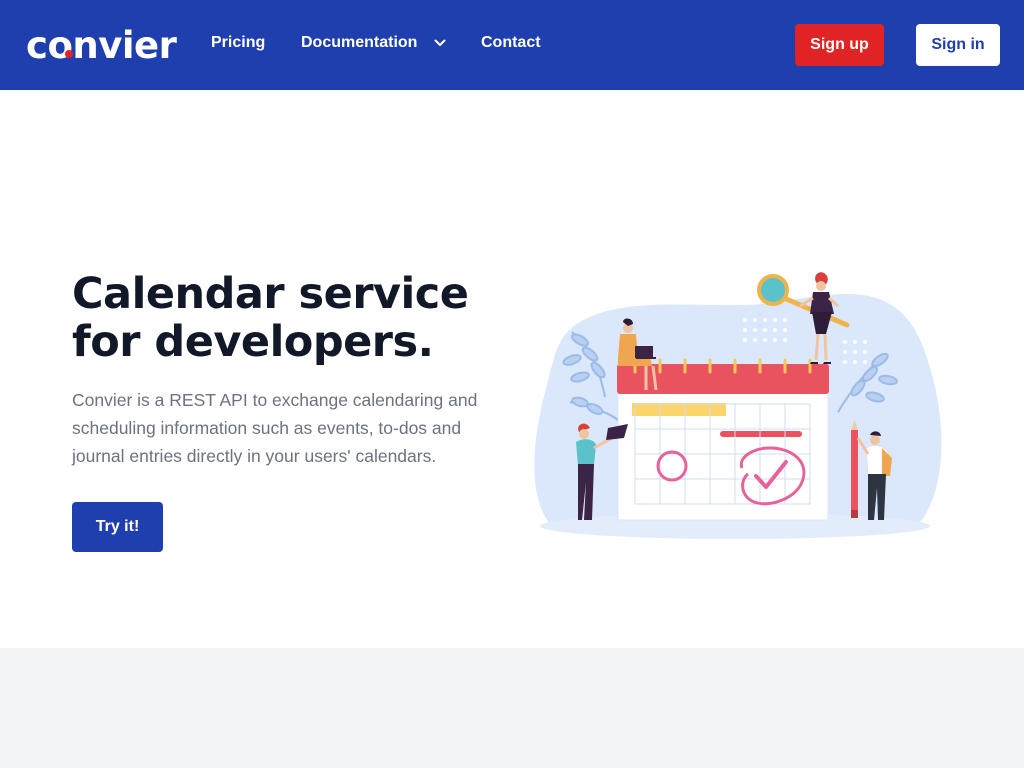  What do you see at coordinates (69, 53) in the screenshot?
I see `logo-dot-icon` at bounding box center [69, 53].